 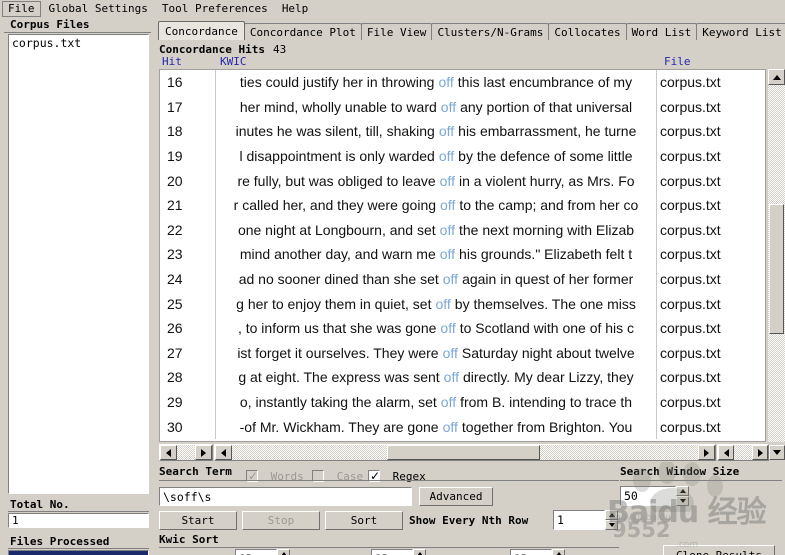 I want to click on hit-scroll-left-button, so click(x=168, y=452).